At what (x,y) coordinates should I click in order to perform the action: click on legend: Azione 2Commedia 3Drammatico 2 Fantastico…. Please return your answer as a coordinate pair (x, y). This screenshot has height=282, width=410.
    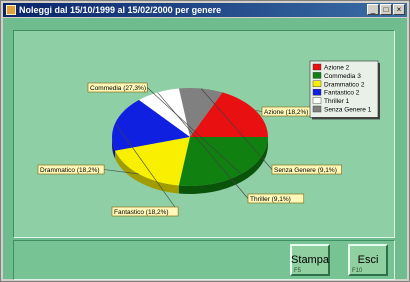
    Looking at the image, I should click on (344, 90).